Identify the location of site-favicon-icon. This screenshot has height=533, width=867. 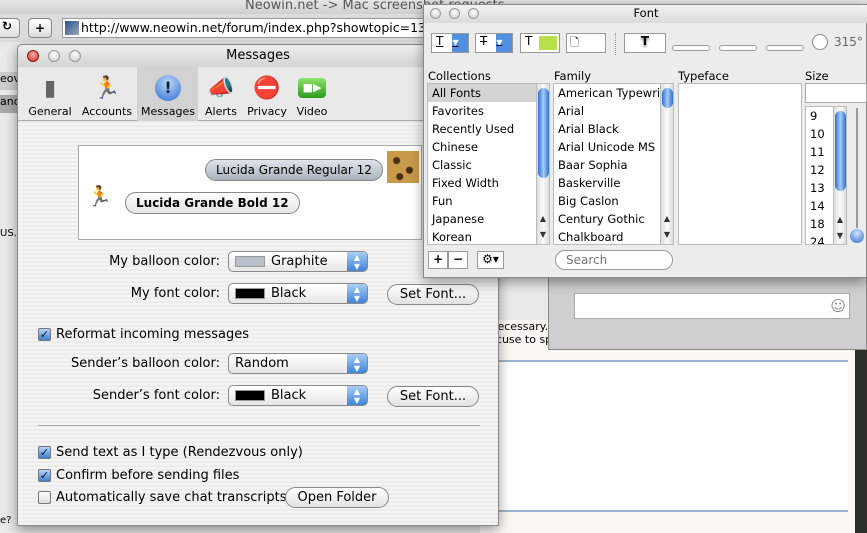
(72, 28).